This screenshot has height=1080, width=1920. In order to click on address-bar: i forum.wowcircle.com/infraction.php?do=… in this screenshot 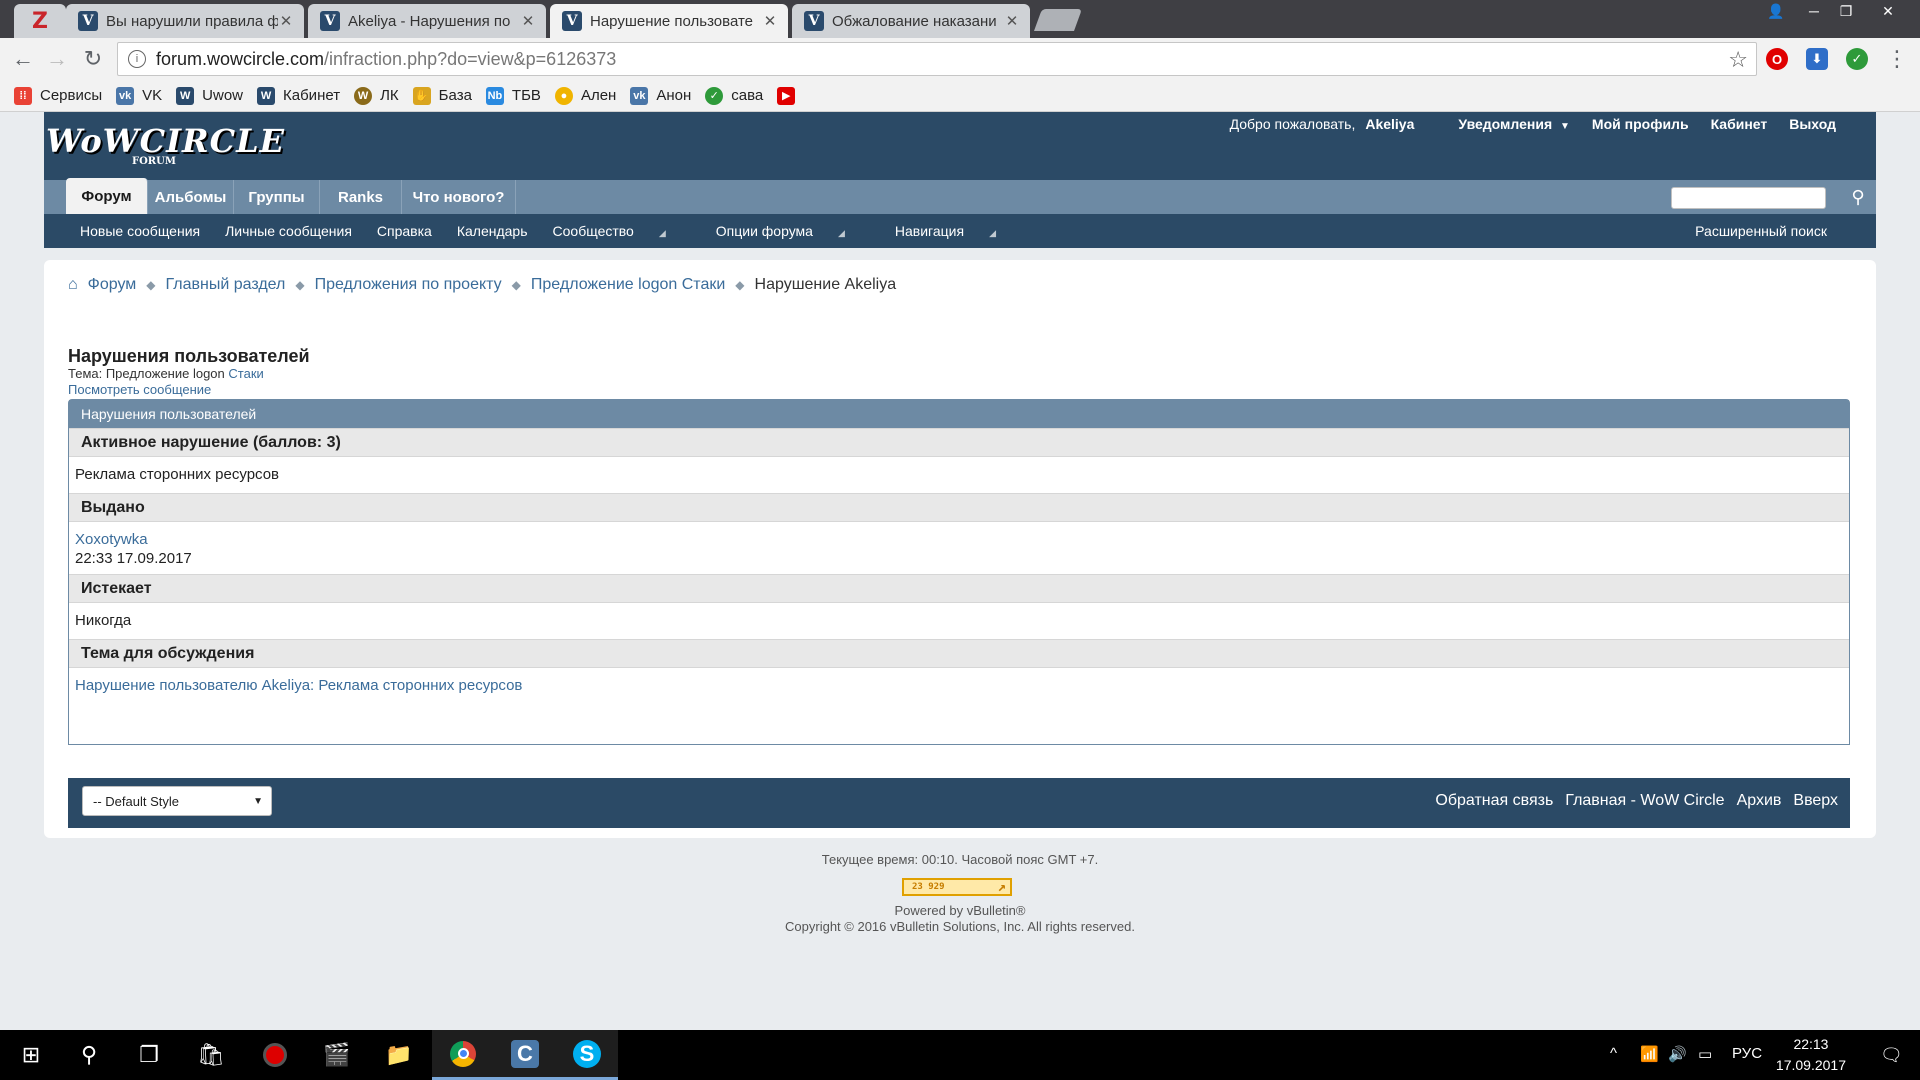, I will do `click(937, 59)`.